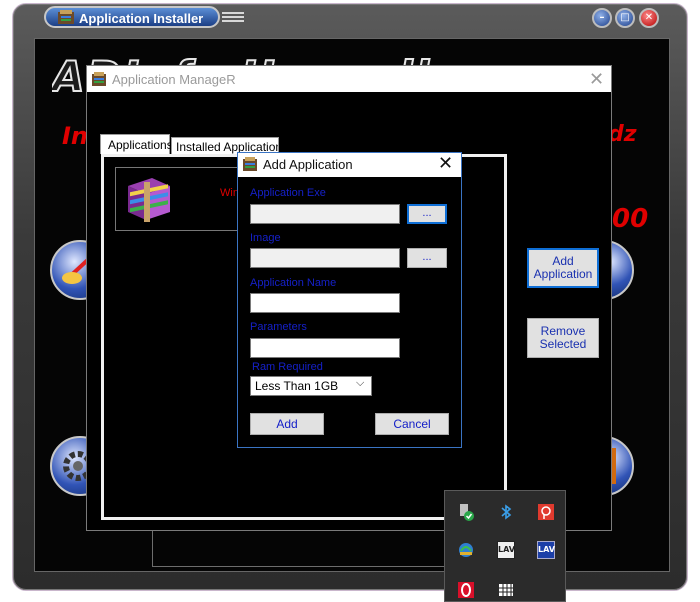 This screenshot has width=700, height=602. I want to click on dialog-close-icon: ✕, so click(445, 163).